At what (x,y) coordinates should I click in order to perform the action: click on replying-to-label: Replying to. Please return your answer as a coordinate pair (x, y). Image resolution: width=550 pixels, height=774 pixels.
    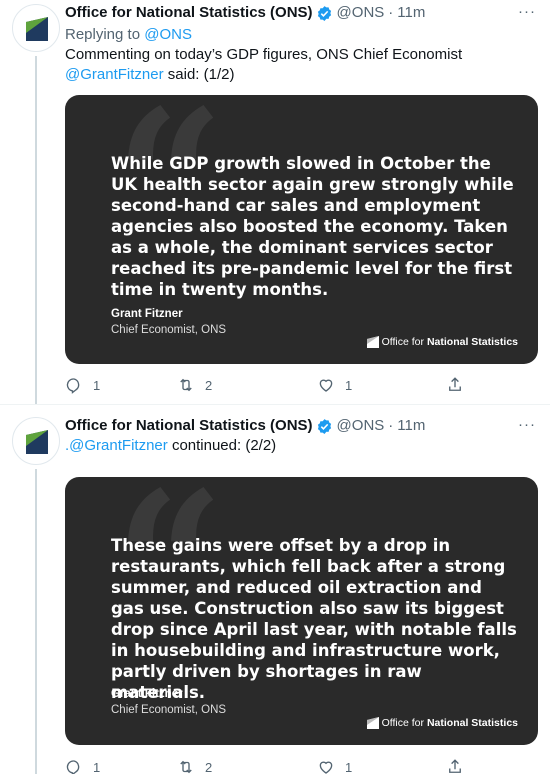
    Looking at the image, I should click on (103, 34).